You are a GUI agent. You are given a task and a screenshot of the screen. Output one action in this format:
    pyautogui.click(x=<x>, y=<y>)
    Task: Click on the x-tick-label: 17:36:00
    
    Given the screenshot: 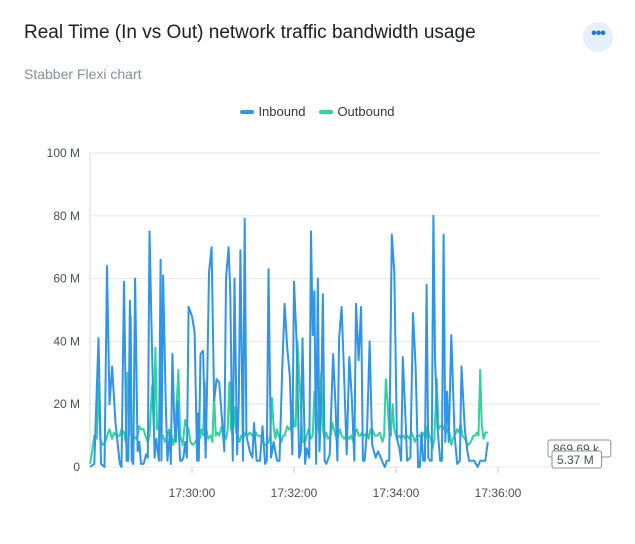 What is the action you would take?
    pyautogui.click(x=498, y=493)
    